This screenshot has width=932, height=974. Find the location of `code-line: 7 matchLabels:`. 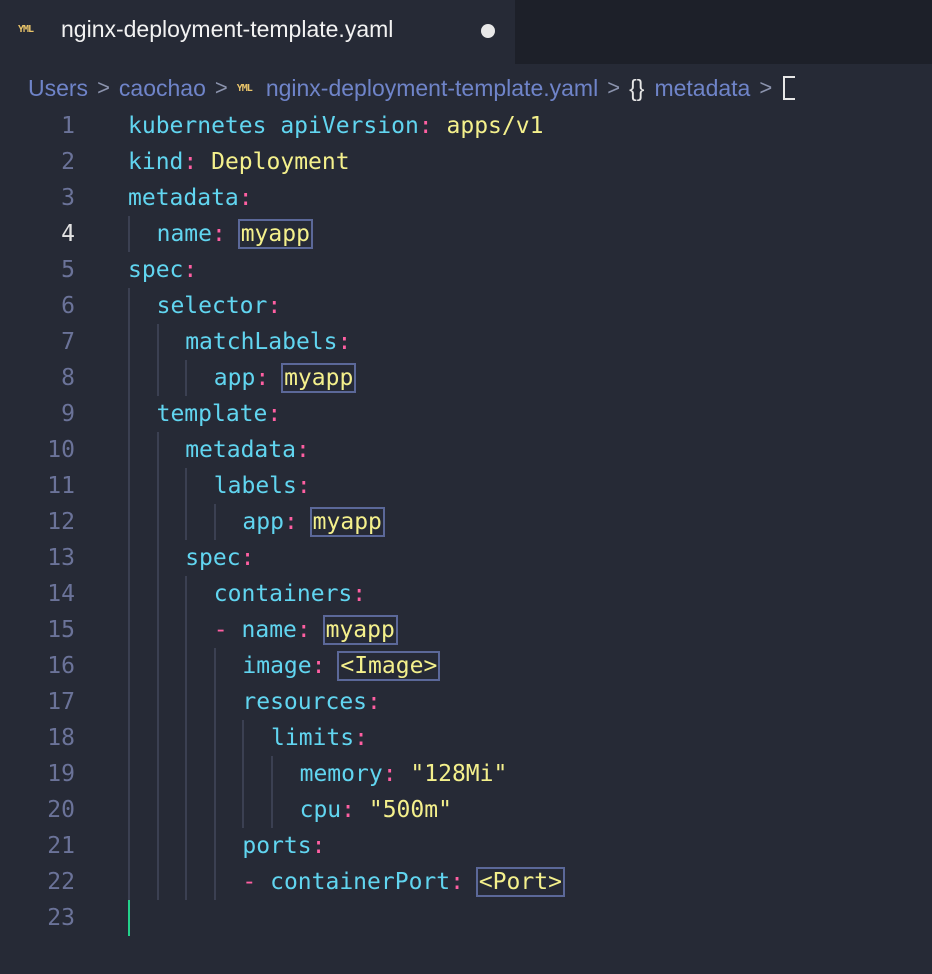

code-line: 7 matchLabels: is located at coordinates (466, 342).